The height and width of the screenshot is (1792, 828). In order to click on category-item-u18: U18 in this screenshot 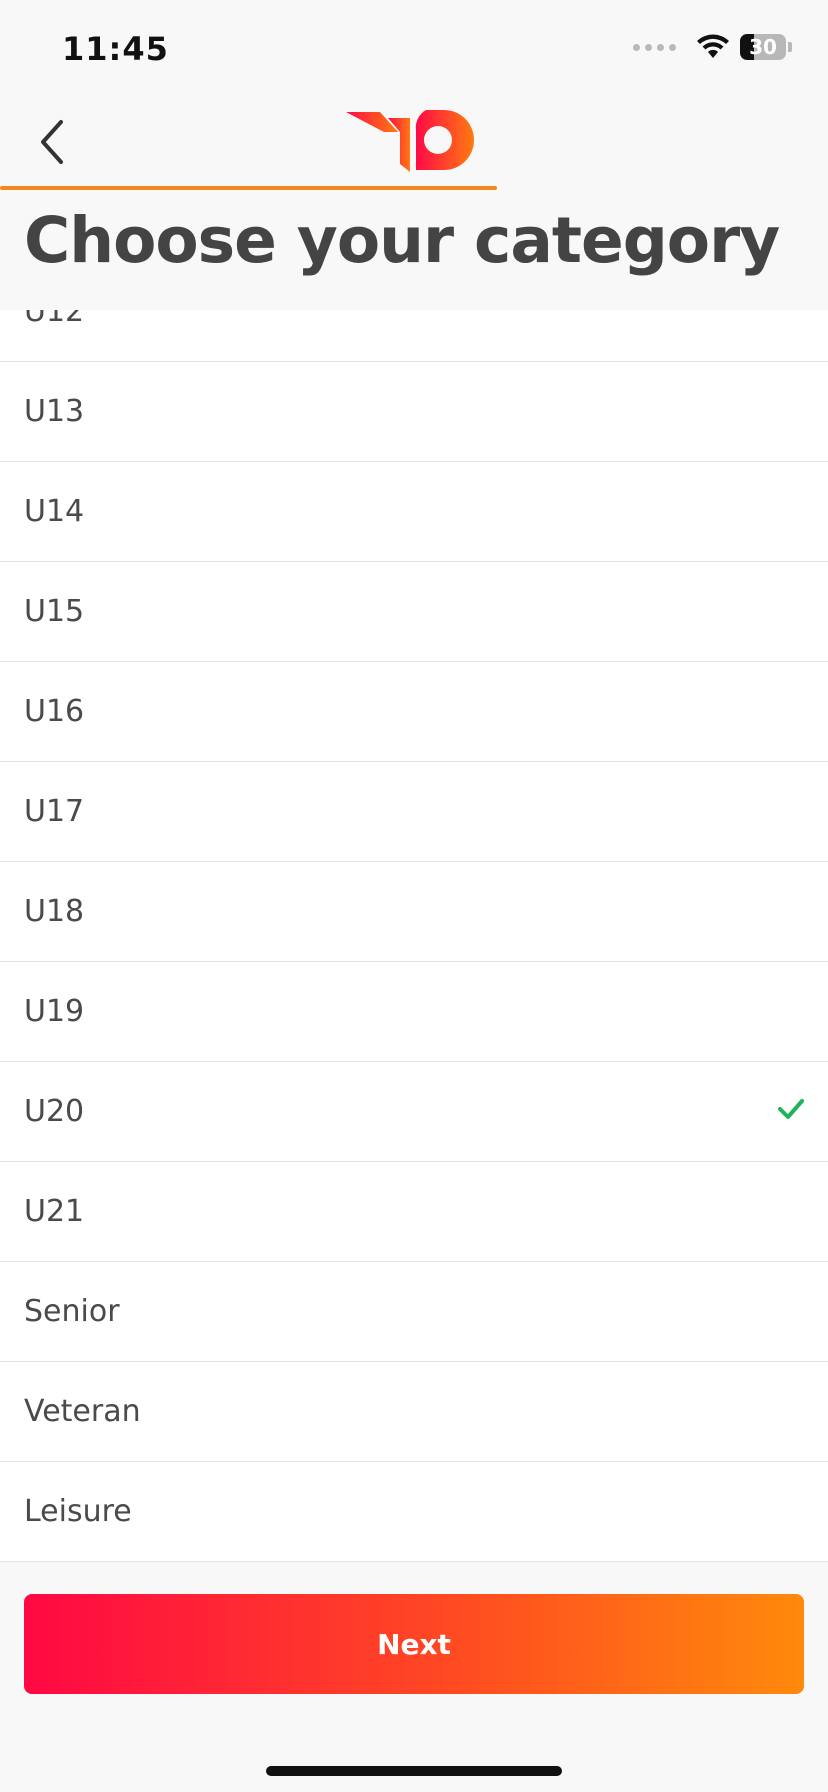, I will do `click(414, 912)`.